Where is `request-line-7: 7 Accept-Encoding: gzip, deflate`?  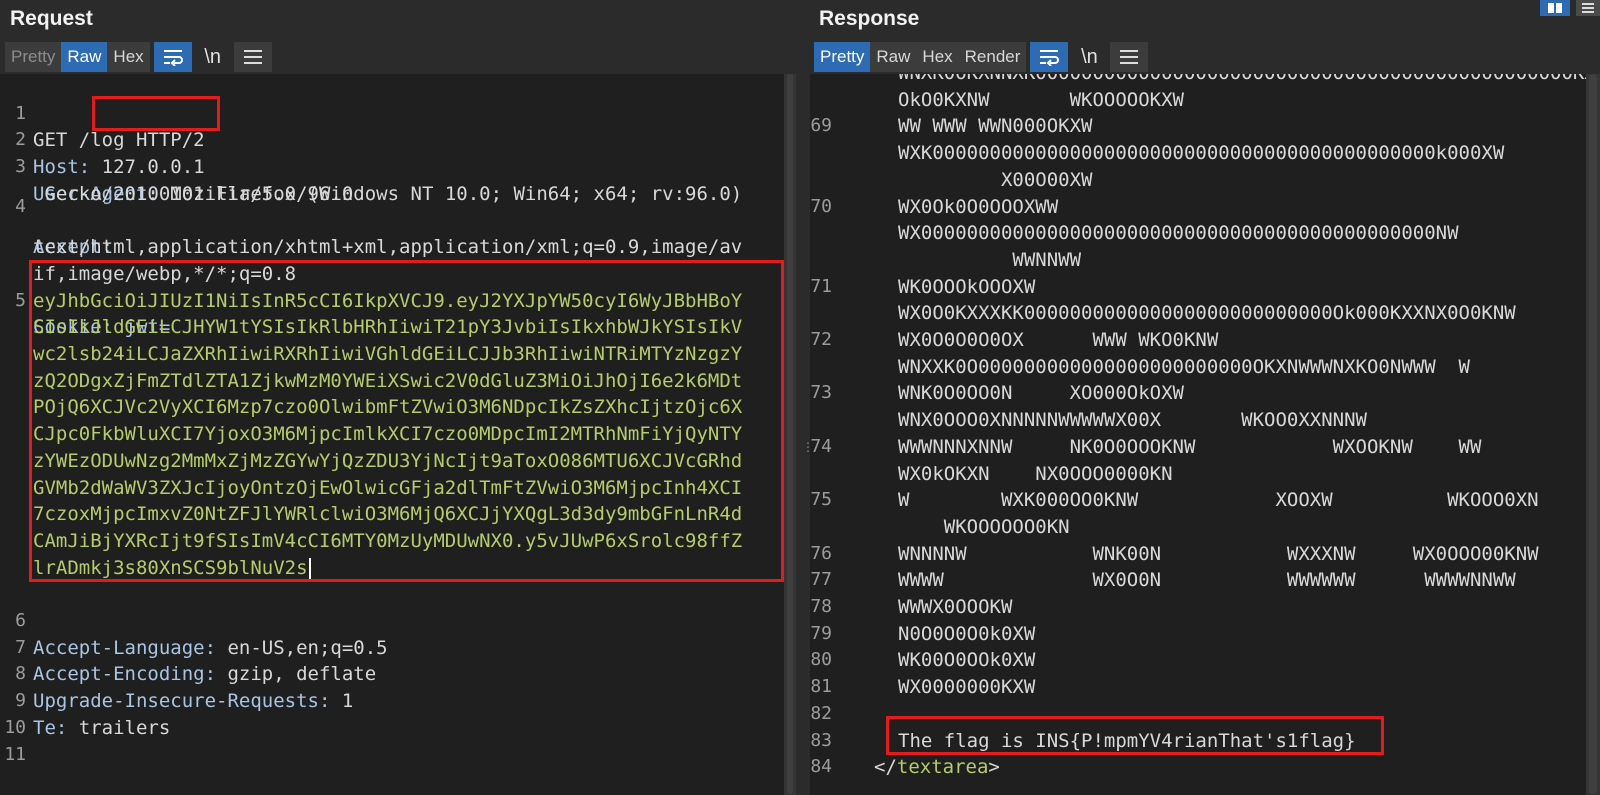
request-line-7: 7 Accept-Encoding: gzip, deflate is located at coordinates (196, 661).